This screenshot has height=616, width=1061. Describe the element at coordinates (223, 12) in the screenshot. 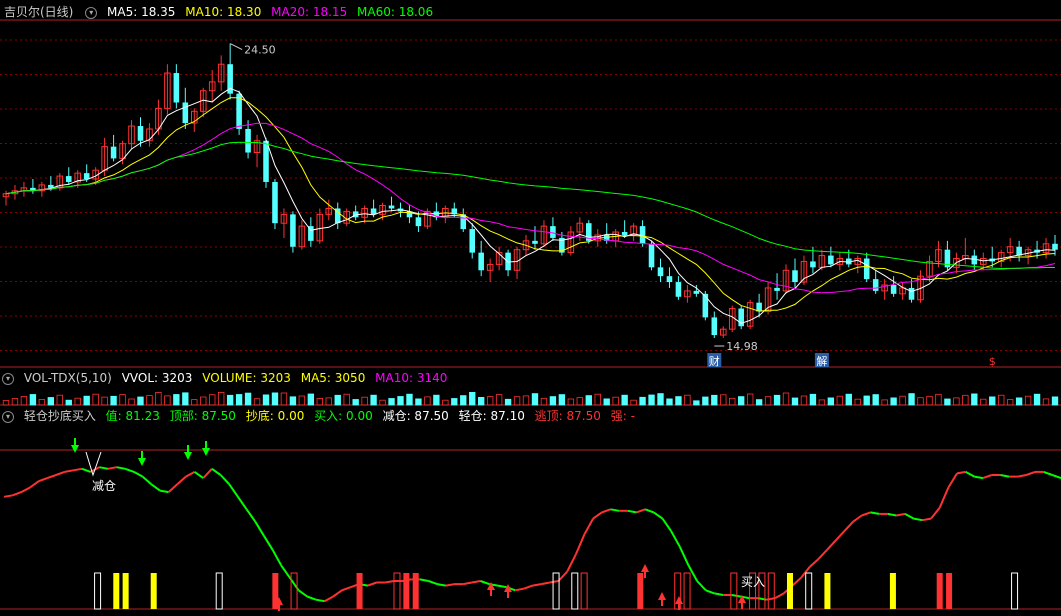

I see `ma10-label: MA10: 18.30` at that location.